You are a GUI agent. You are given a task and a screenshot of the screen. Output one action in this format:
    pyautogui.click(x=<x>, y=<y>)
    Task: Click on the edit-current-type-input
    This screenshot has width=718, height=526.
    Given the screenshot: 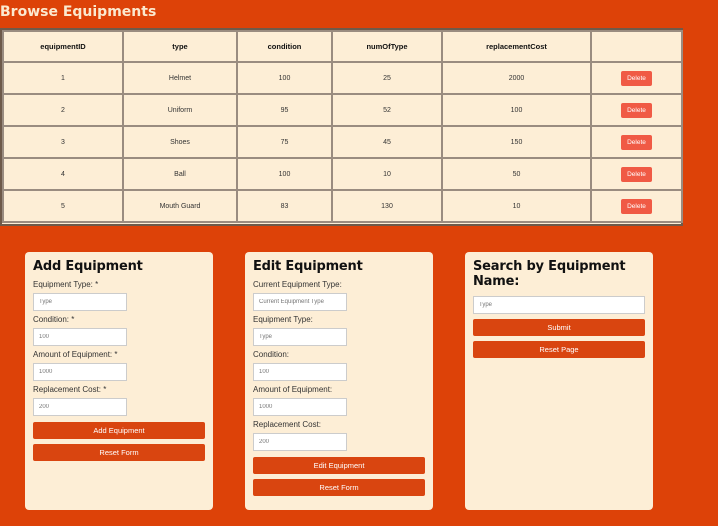 What is the action you would take?
    pyautogui.click(x=300, y=302)
    